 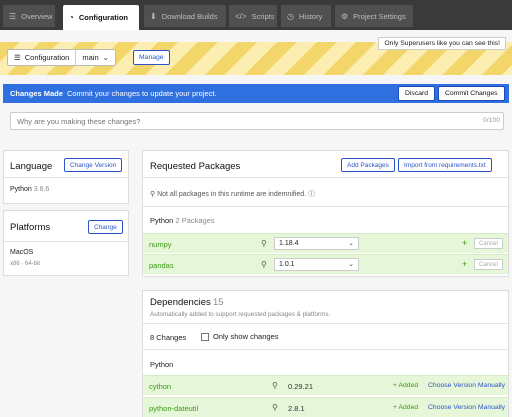 I want to click on platform-arch: x86 · 64-bit, so click(x=25, y=264).